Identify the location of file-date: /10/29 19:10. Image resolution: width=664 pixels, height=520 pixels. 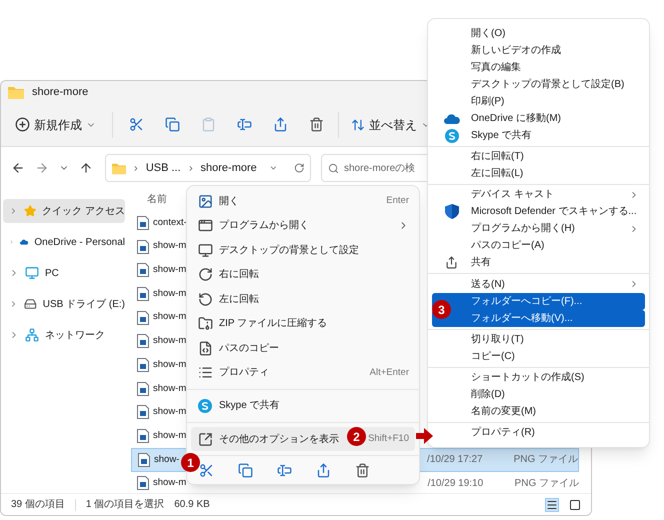
(456, 483).